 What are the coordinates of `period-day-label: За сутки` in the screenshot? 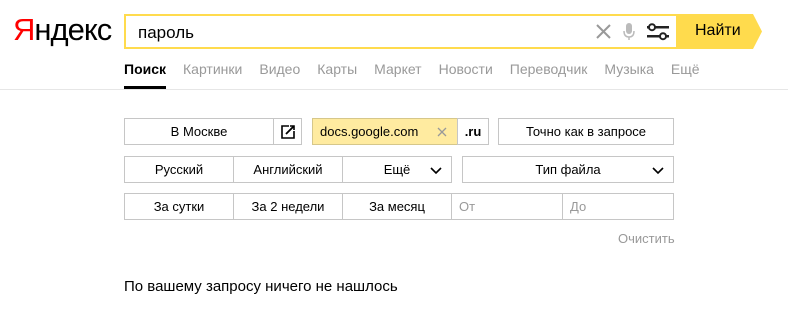 It's located at (179, 206).